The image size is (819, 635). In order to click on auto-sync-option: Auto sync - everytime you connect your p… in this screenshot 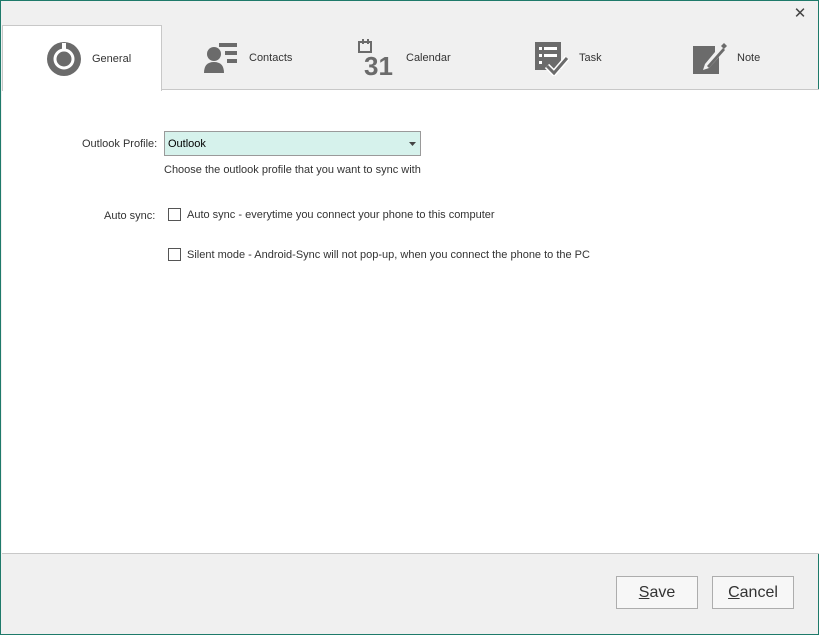, I will do `click(331, 214)`.